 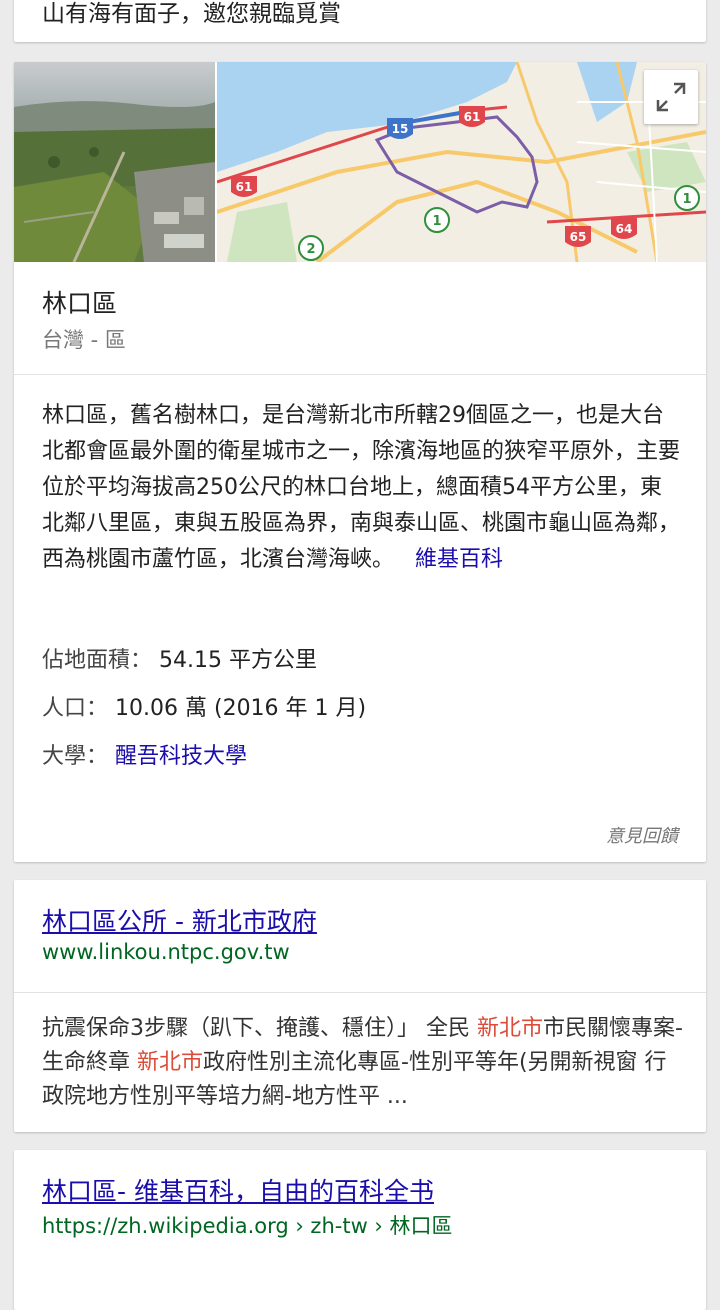 I want to click on expand-map-button, so click(x=671, y=97).